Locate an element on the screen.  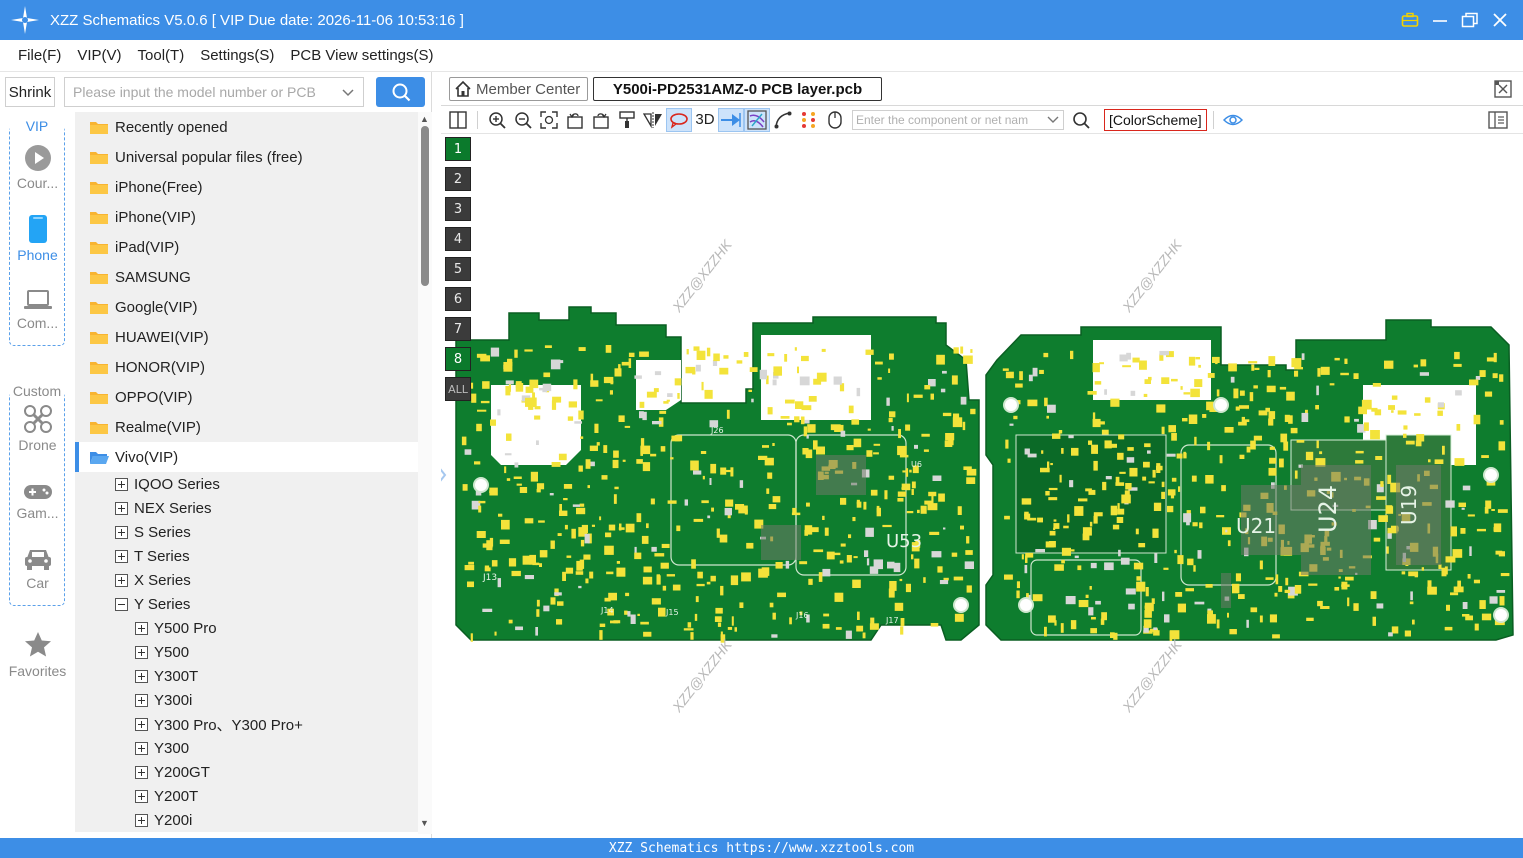
tree-model-item: Y500 is located at coordinates (162, 652).